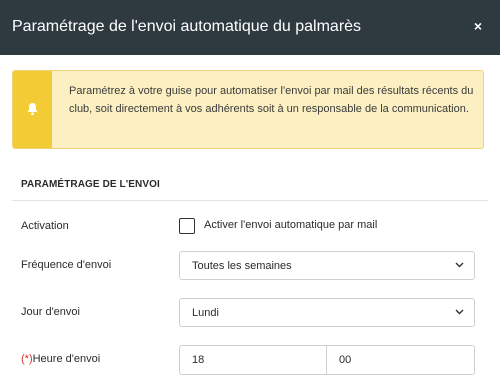 This screenshot has width=500, height=376. I want to click on activation-checkbox-label: Activer l'envoi automatique par mail, so click(290, 225).